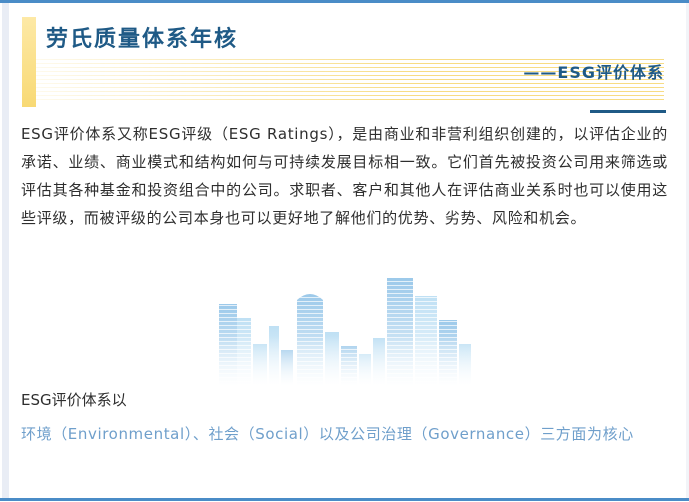 Image resolution: width=689 pixels, height=502 pixels. What do you see at coordinates (5, 250) in the screenshot?
I see `left-accent-bar` at bounding box center [5, 250].